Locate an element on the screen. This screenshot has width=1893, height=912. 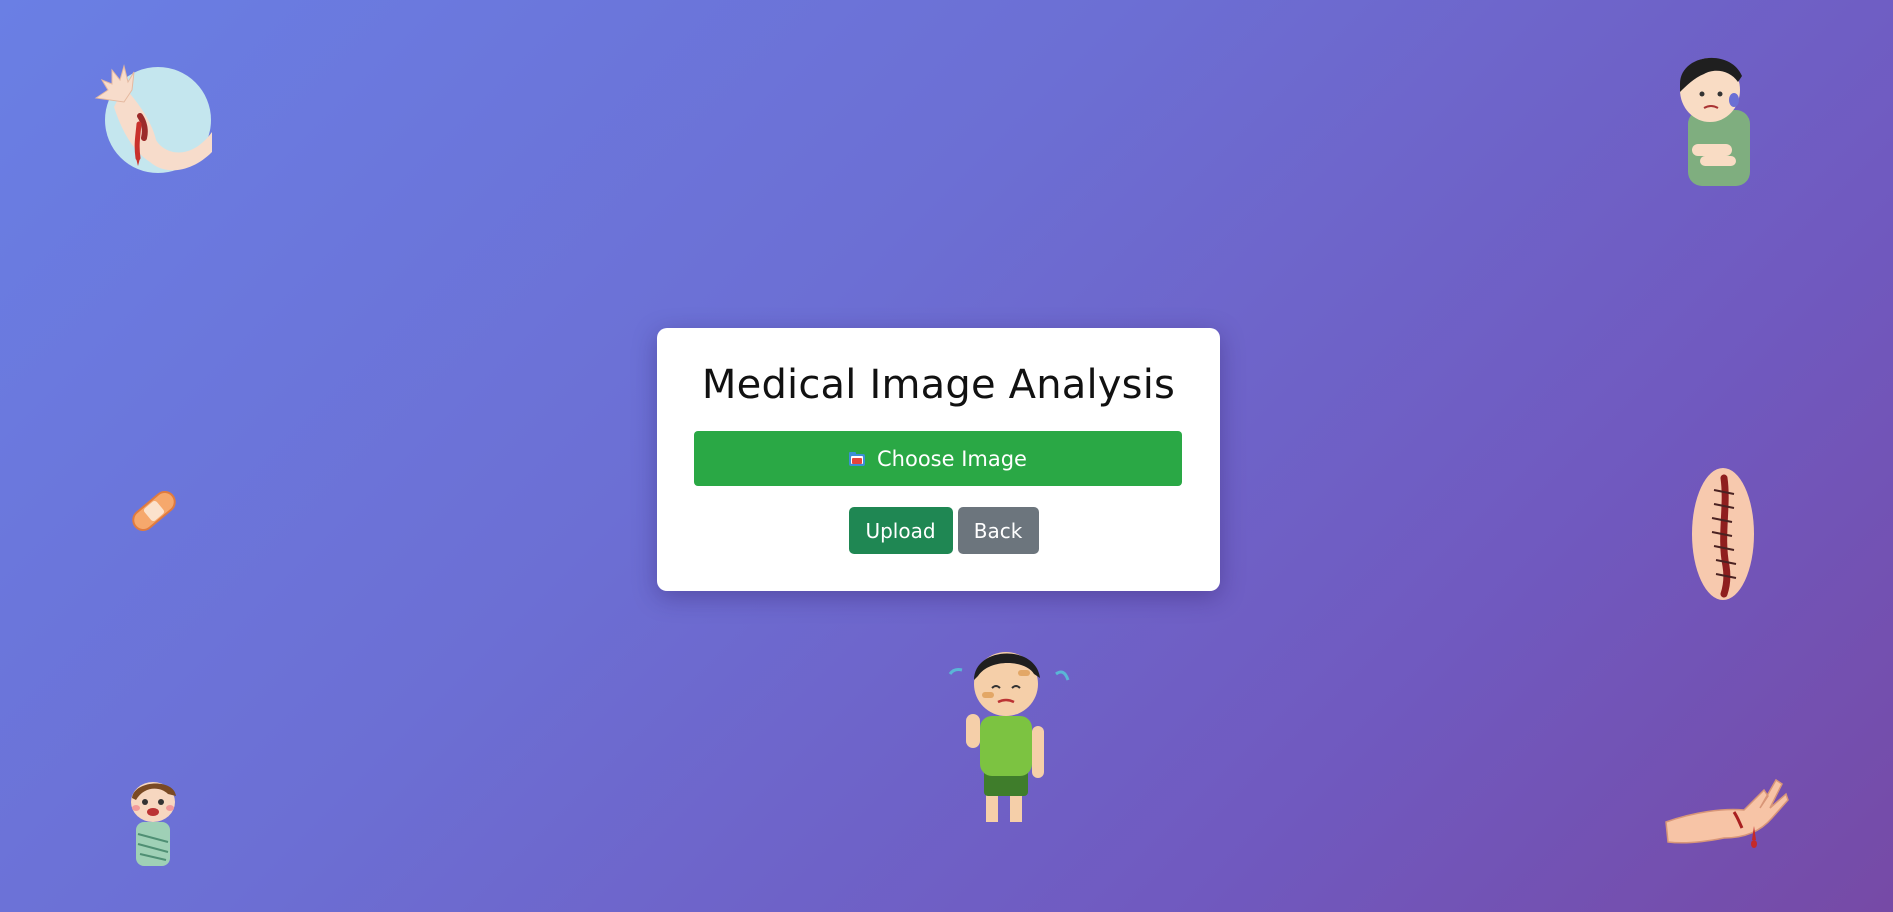
holding-arm-person-illustration is located at coordinates (1715, 121).